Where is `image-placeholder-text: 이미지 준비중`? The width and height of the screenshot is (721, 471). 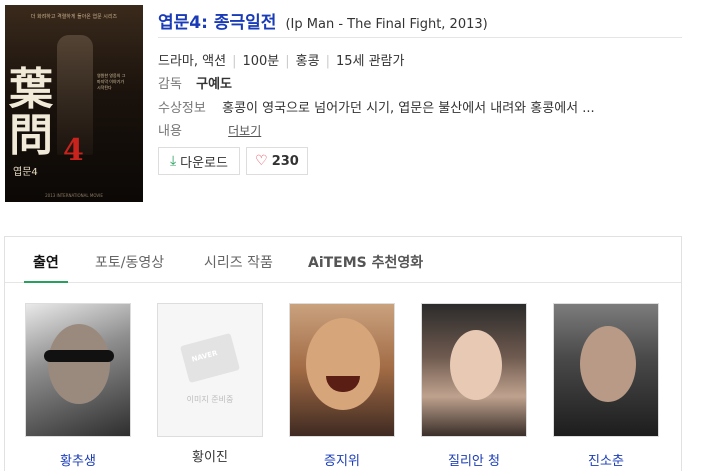
image-placeholder-text: 이미지 준비중 is located at coordinates (210, 399).